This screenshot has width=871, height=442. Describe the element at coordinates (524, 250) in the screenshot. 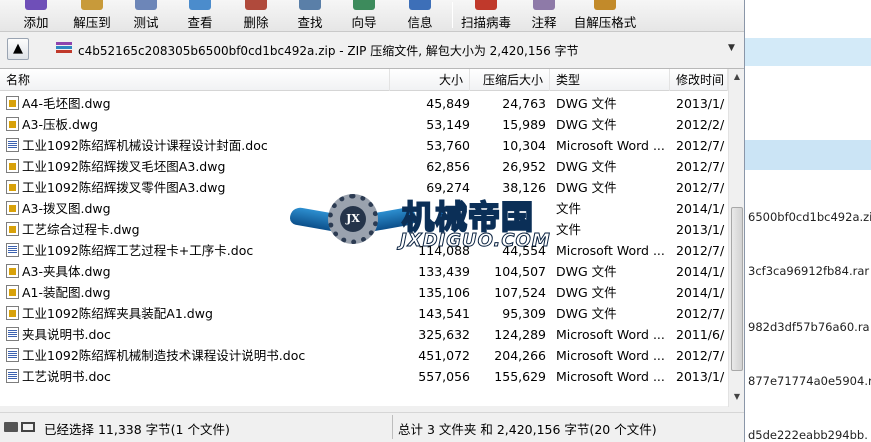

I see `file-packed-size: 44,554` at that location.